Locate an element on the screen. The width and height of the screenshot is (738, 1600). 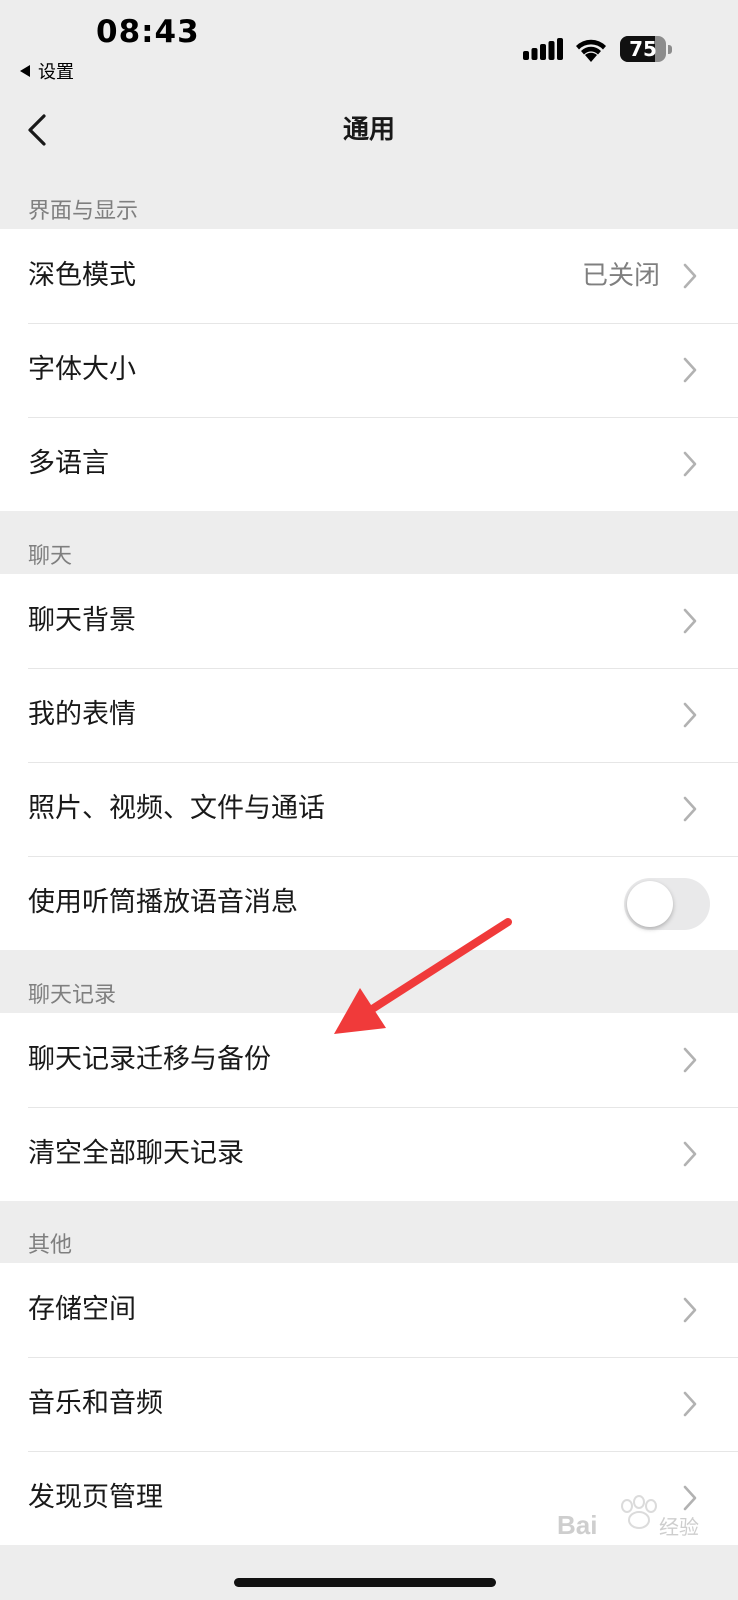
row-label: 发现页管理 is located at coordinates (95, 1497).